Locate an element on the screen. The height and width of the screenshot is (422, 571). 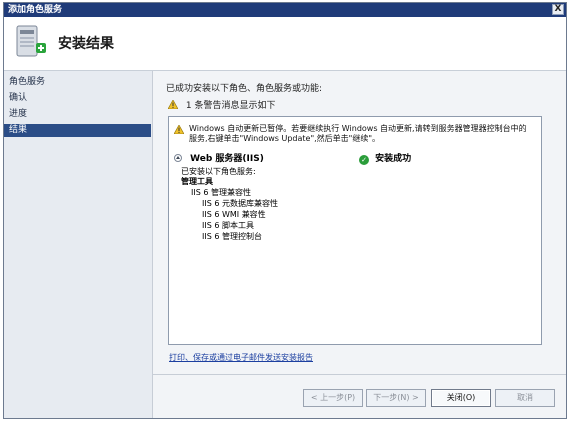
collapse-icon is located at coordinates (178, 158).